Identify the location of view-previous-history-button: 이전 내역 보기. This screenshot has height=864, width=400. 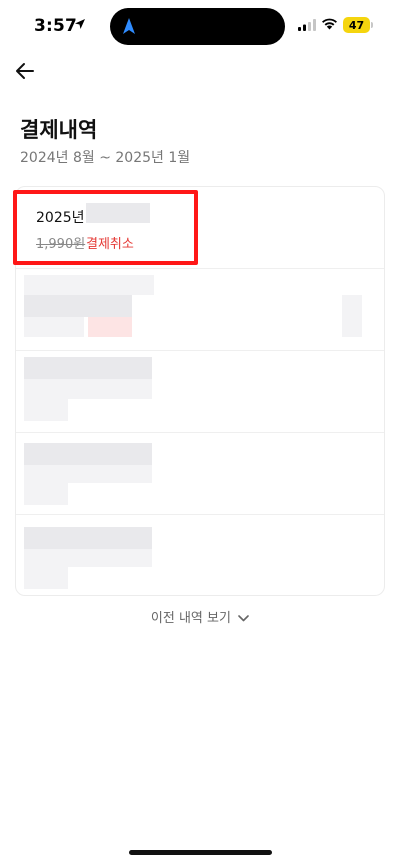
(200, 616).